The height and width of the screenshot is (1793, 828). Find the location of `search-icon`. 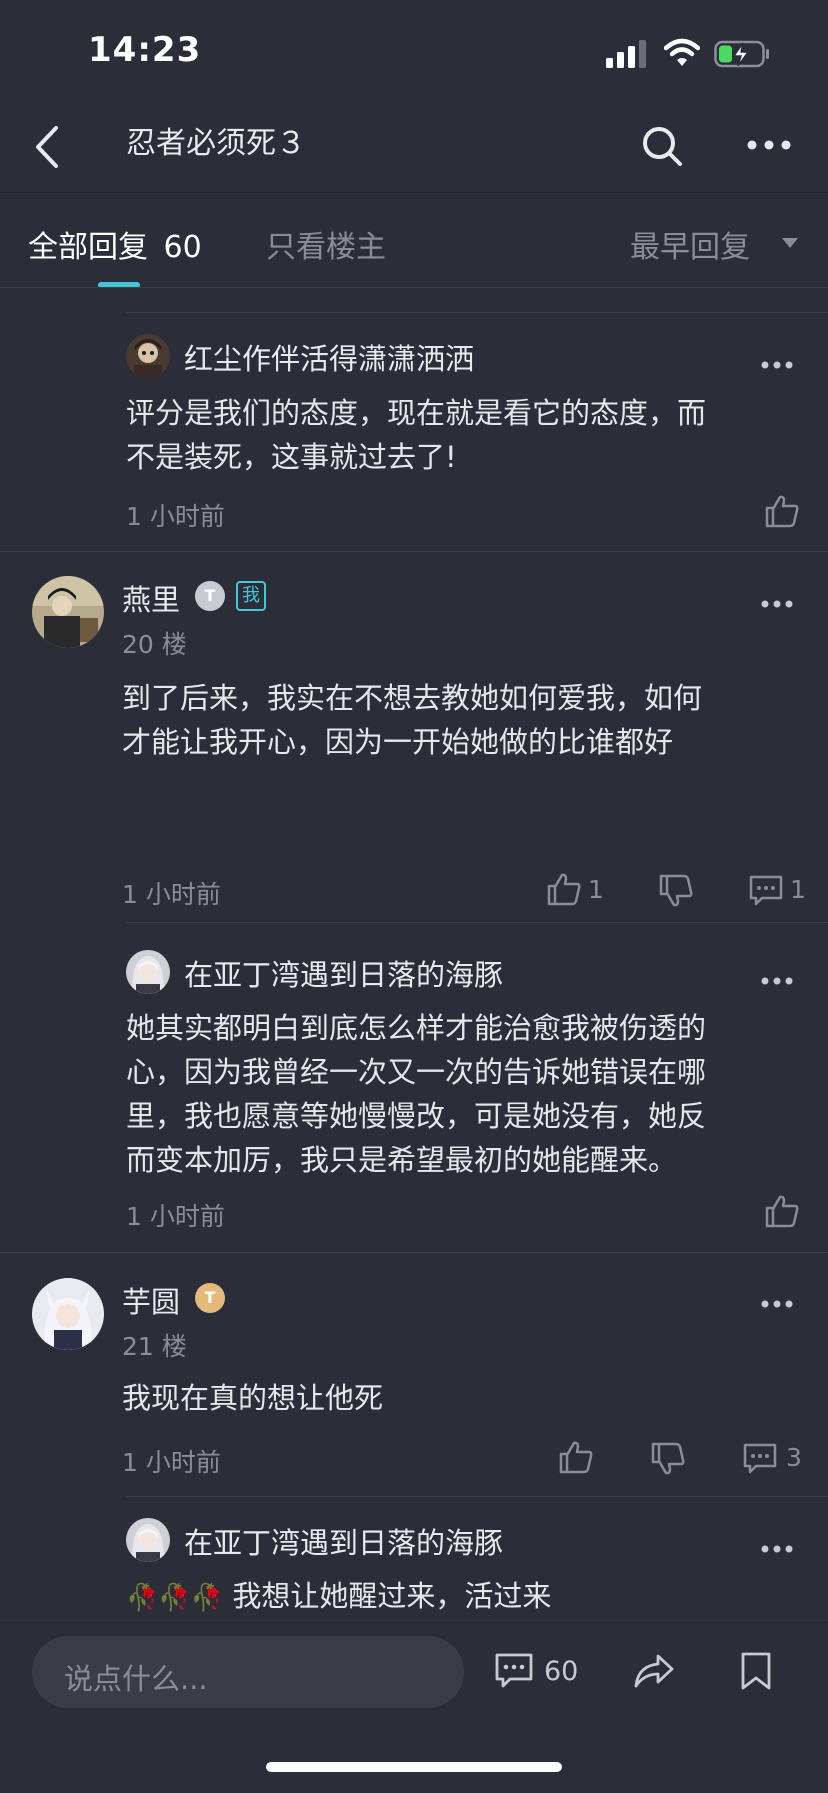

search-icon is located at coordinates (662, 146).